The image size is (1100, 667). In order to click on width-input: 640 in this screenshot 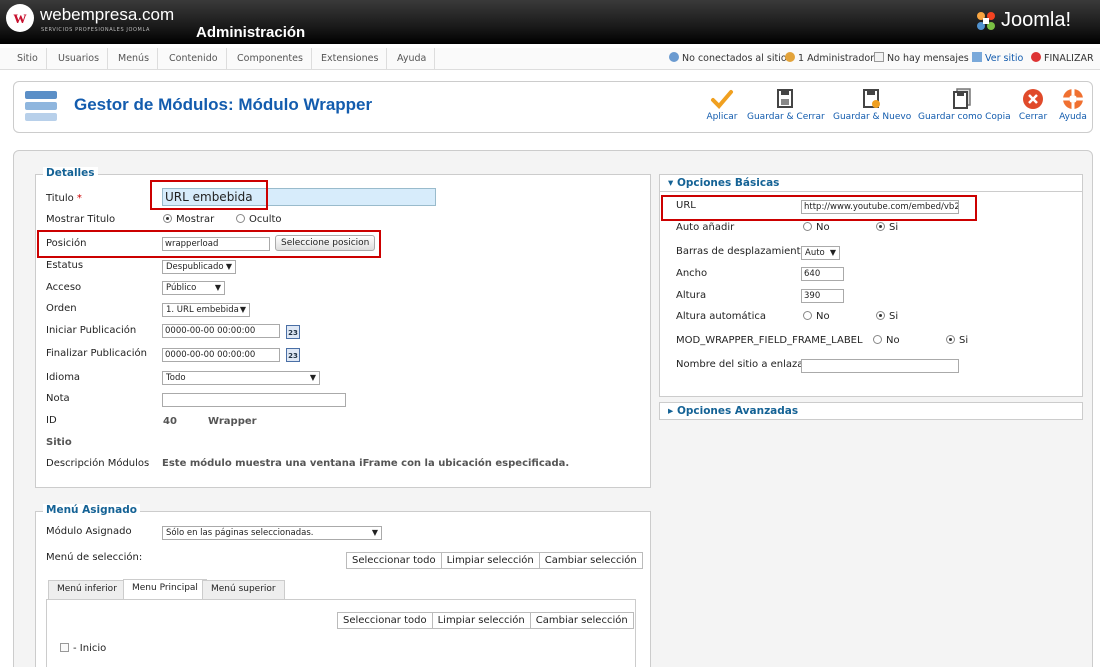, I will do `click(822, 274)`.